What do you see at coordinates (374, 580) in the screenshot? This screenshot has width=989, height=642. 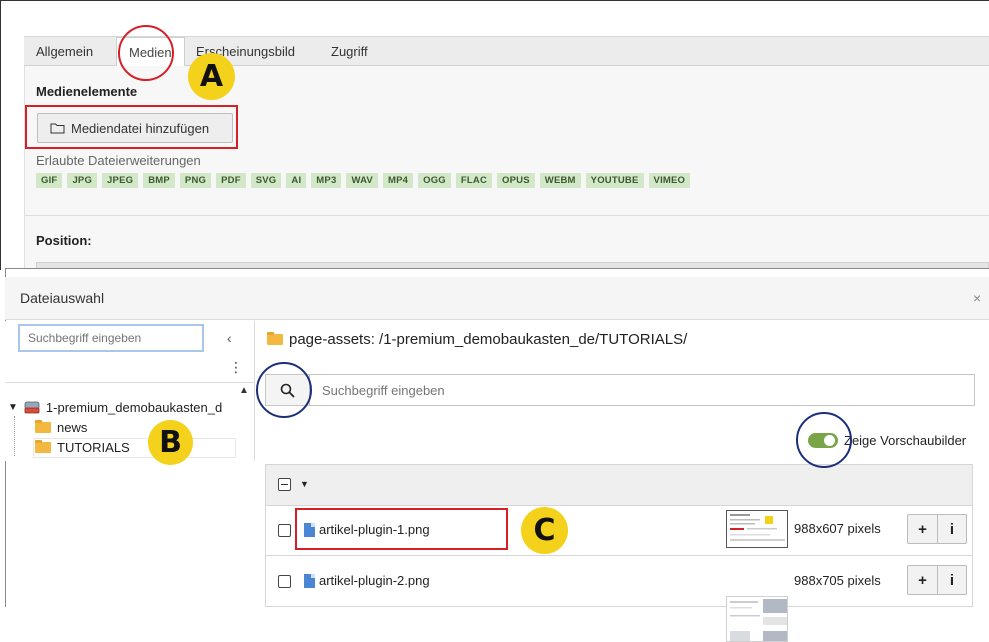 I see `file-name: artikel-plugin-2.png` at bounding box center [374, 580].